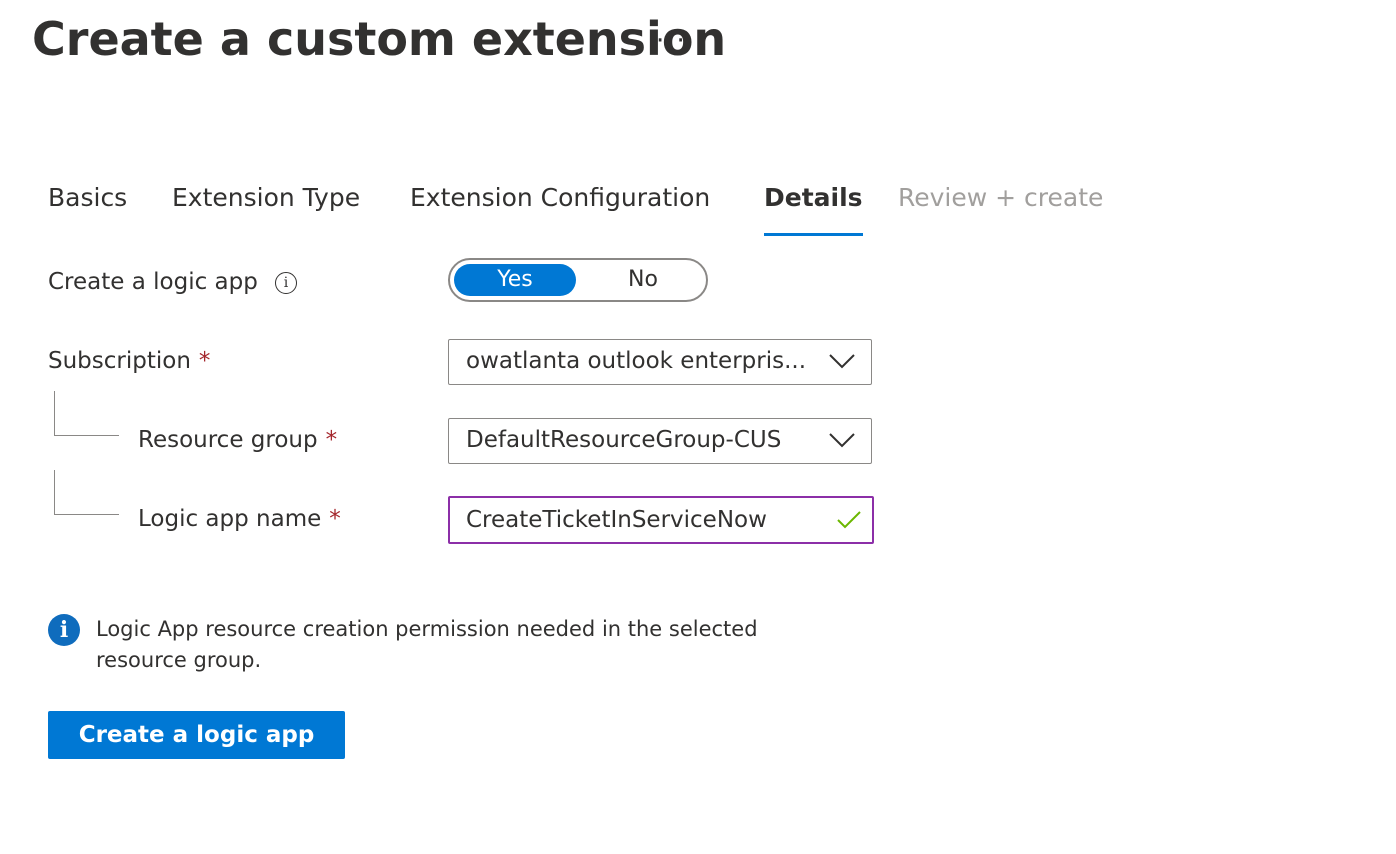 The image size is (1396, 854). What do you see at coordinates (578, 280) in the screenshot?
I see `create-logic-app-toggle: Yes No` at bounding box center [578, 280].